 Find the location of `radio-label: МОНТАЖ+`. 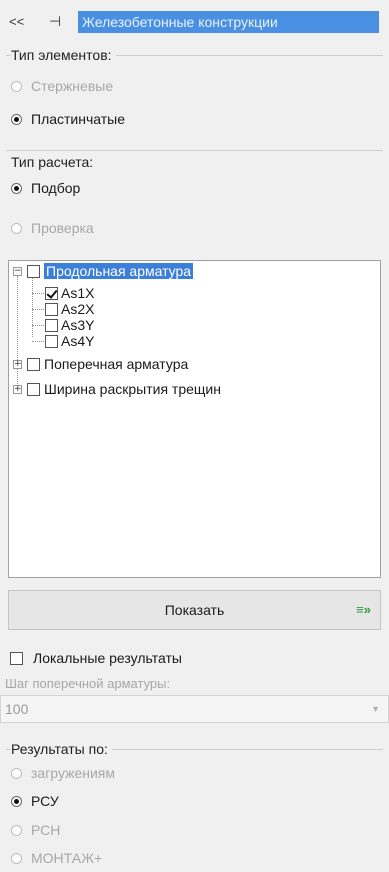

radio-label: МОНТАЖ+ is located at coordinates (67, 858).